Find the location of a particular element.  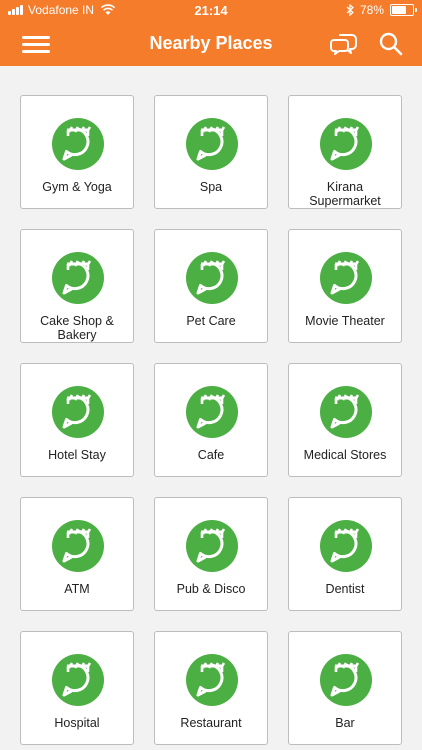

category-tile: Dentist is located at coordinates (345, 554).